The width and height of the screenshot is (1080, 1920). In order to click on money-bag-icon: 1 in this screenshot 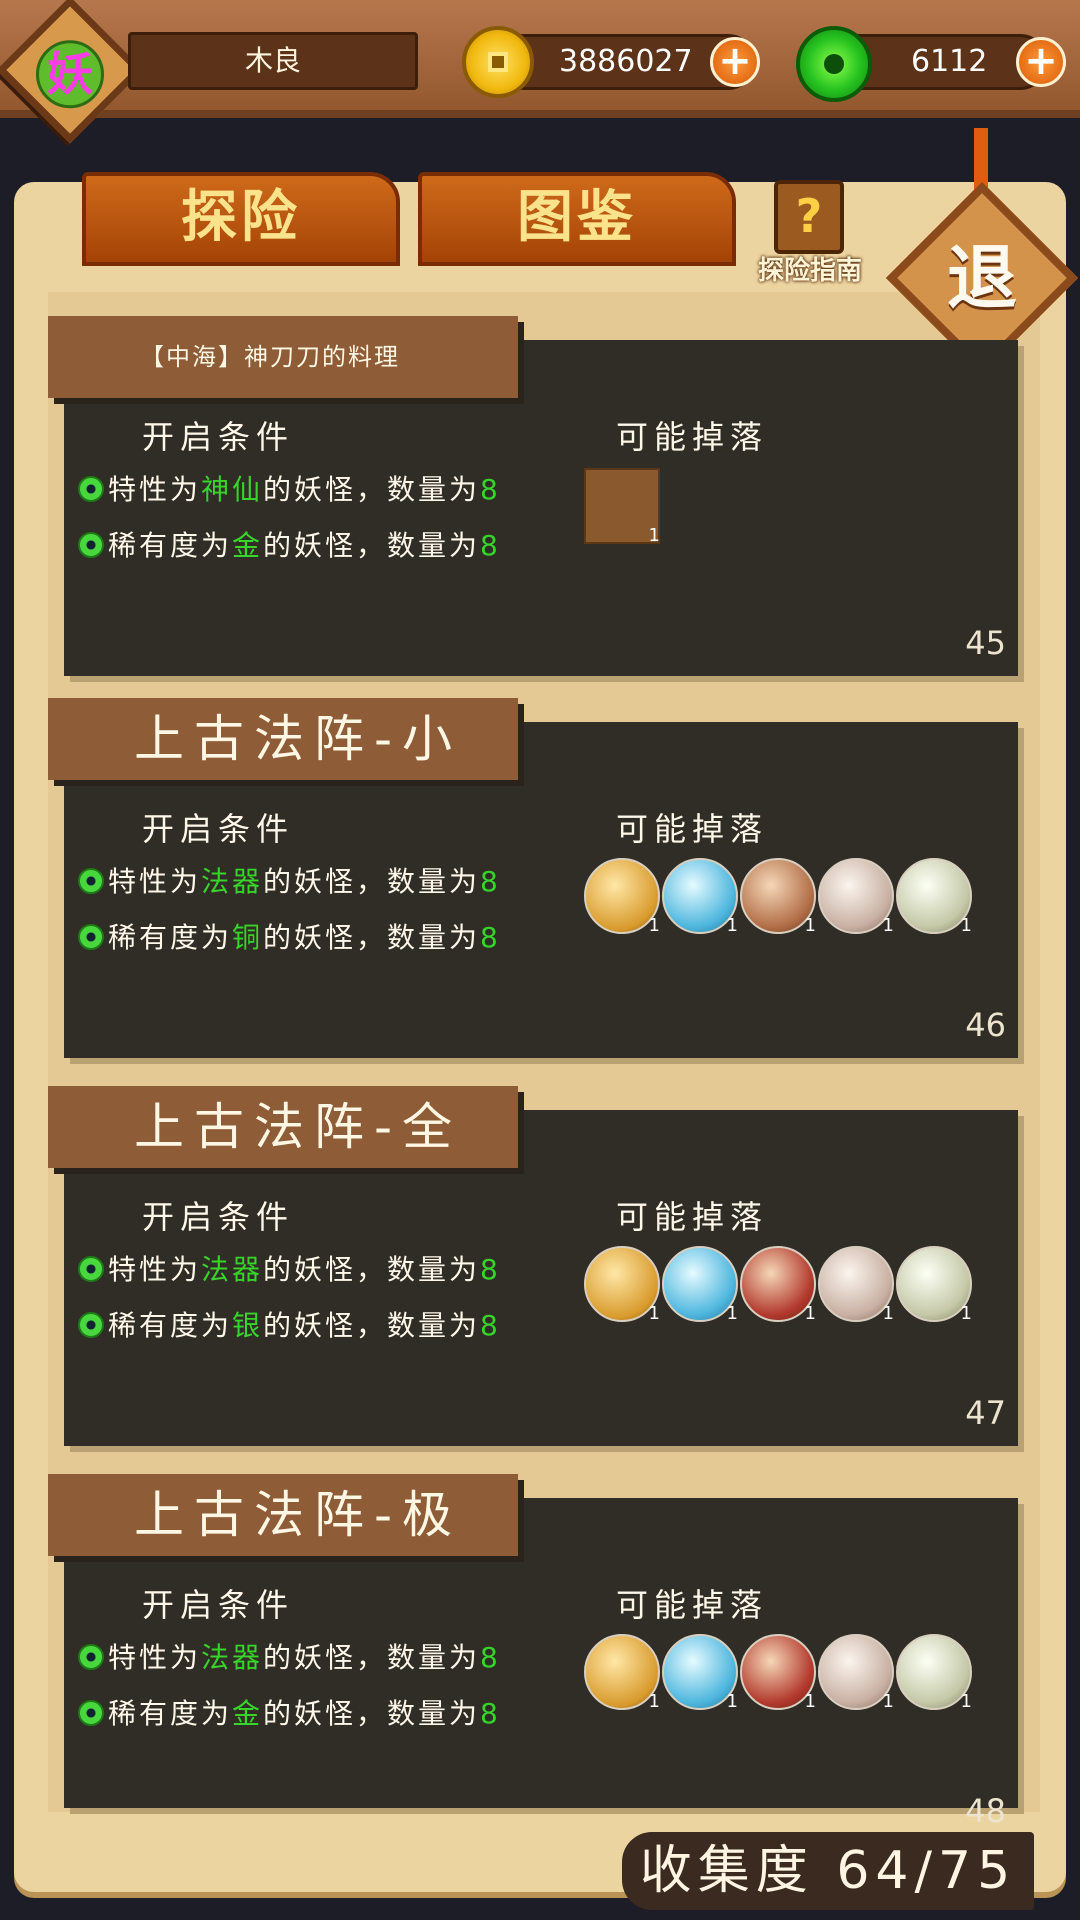, I will do `click(778, 897)`.